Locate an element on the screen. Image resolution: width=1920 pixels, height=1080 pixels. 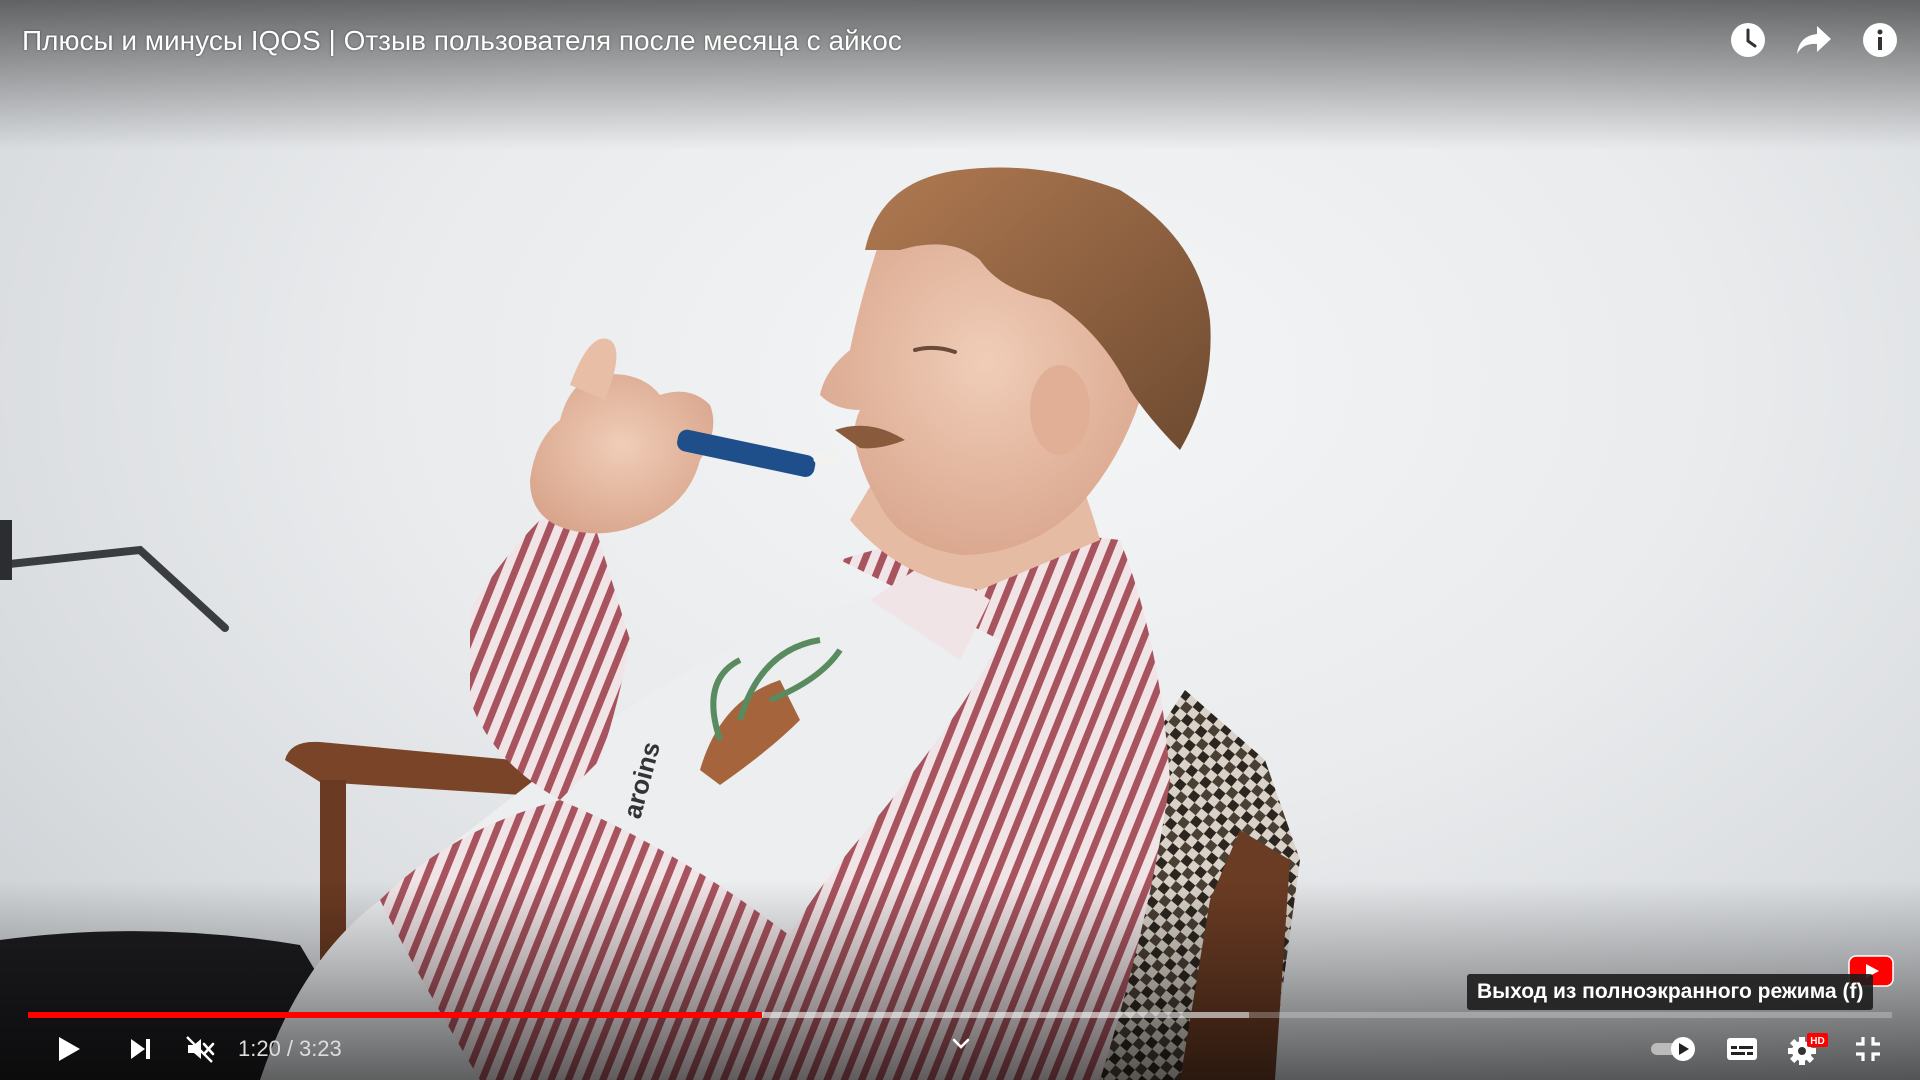
light-stand is located at coordinates (114, 576).